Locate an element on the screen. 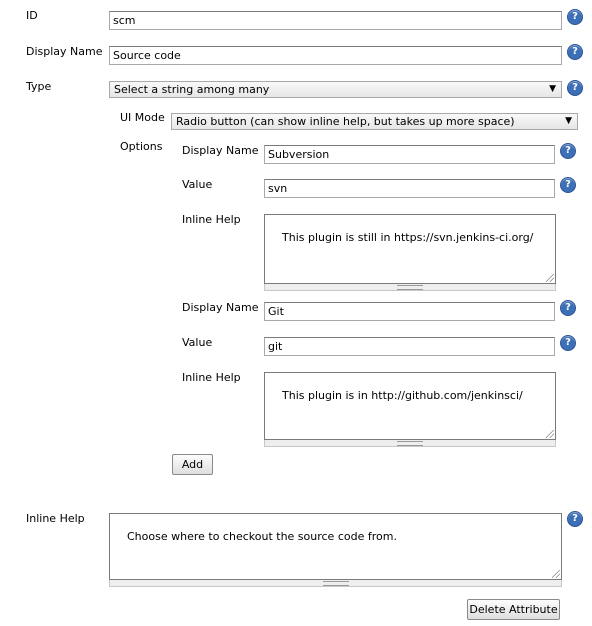 This screenshot has width=592, height=626. ui-mode-label: UI Mode is located at coordinates (142, 117).